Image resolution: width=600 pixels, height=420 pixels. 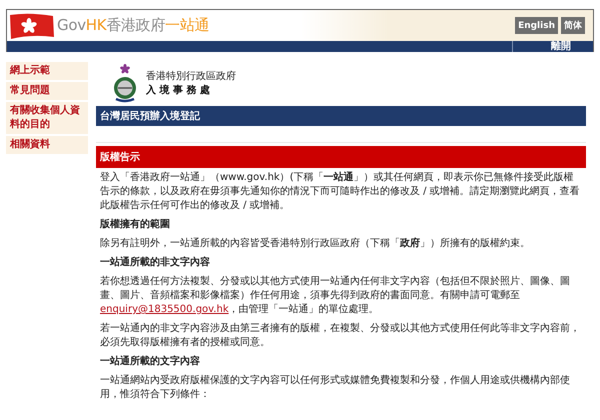 I want to click on department-name: 入 境 事 務 處, so click(x=178, y=90).